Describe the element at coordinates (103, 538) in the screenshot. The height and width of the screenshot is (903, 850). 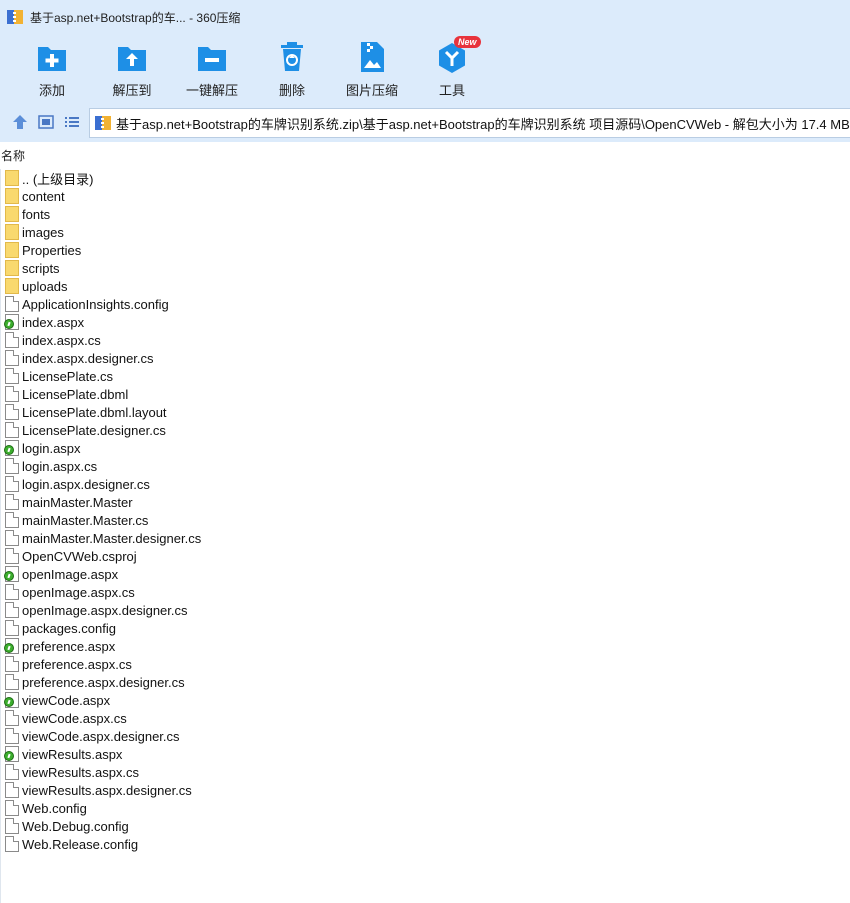
I see `list-item: mainMaster.Master.designer.cs` at that location.